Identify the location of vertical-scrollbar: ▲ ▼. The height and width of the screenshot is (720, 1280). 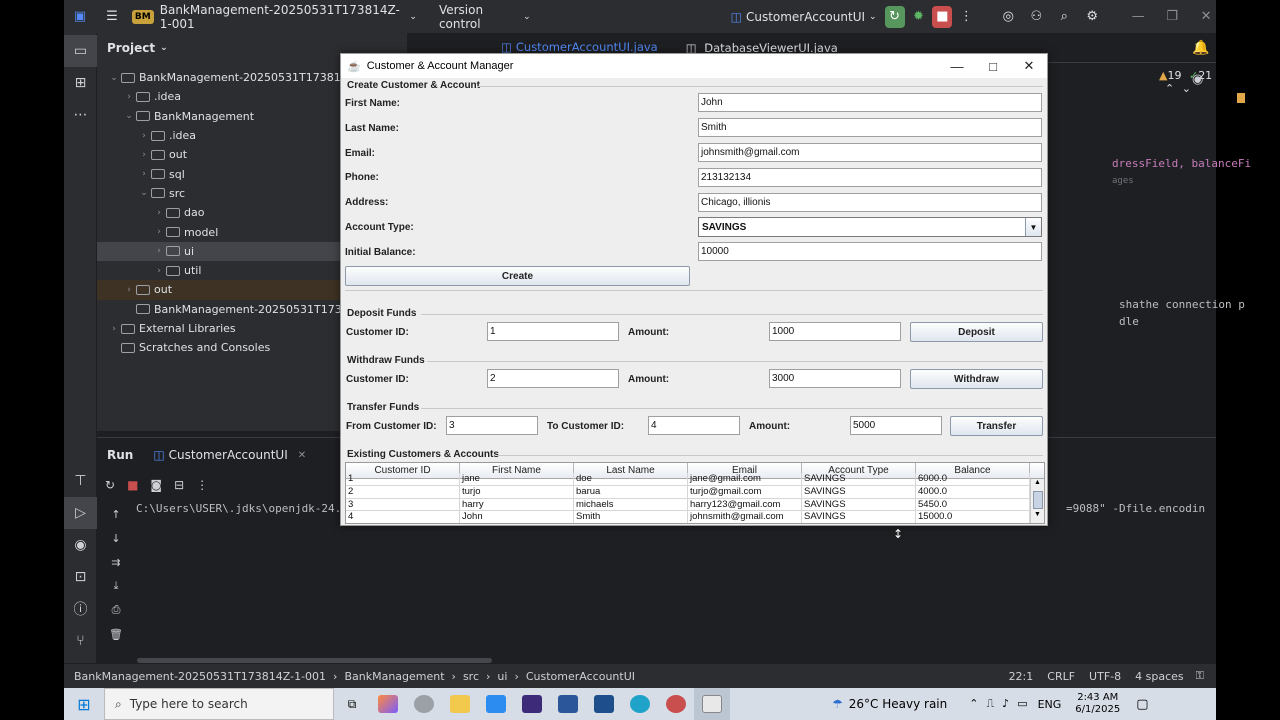
(1037, 501).